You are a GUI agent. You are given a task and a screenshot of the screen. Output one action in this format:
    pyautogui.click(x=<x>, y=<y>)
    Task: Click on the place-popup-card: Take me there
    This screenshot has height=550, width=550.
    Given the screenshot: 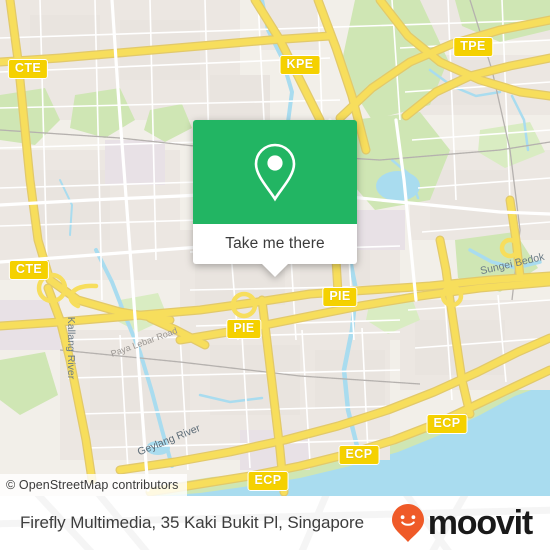 What is the action you would take?
    pyautogui.click(x=275, y=198)
    